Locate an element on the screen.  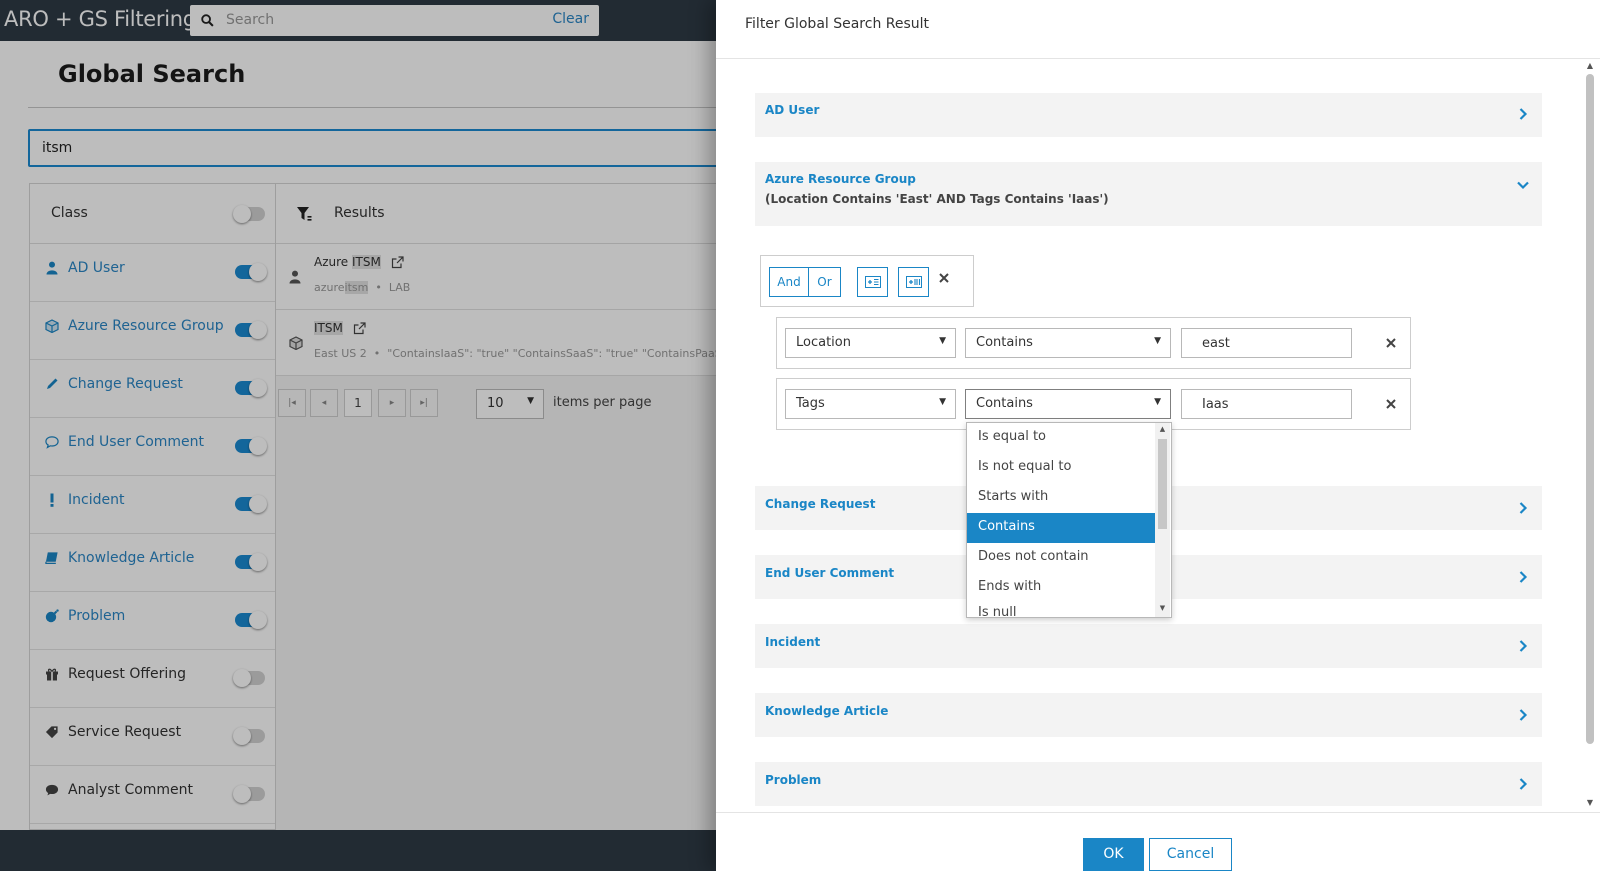
result-title: Azure ITSM is located at coordinates (359, 262).